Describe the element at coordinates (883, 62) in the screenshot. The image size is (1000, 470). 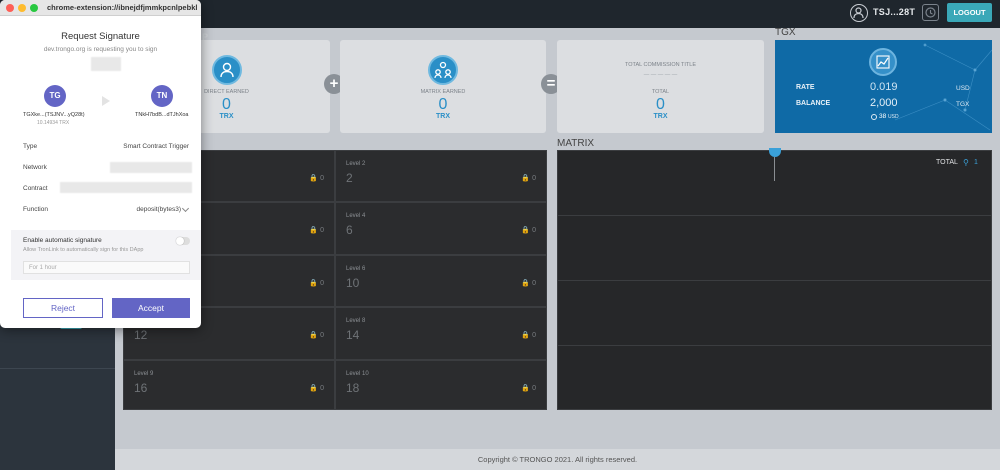
I see `chart-line-icon` at that location.